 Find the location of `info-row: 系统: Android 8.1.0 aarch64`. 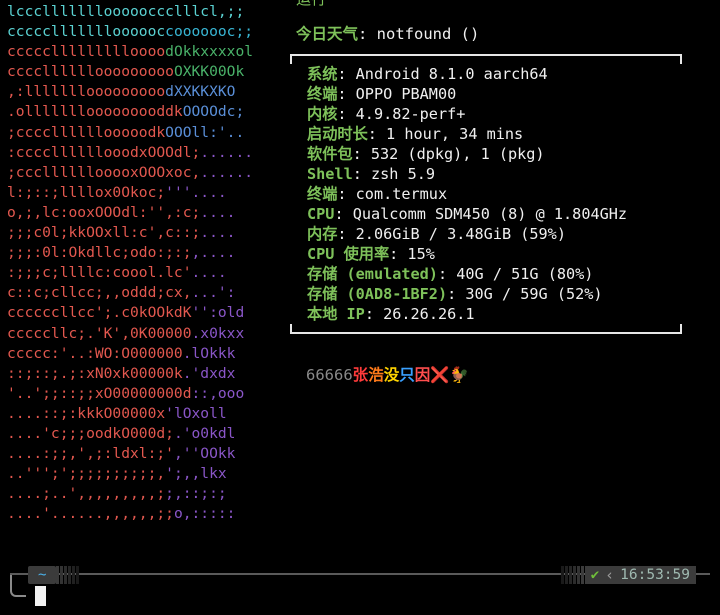

info-row: 系统: Android 8.1.0 aarch64 is located at coordinates (467, 74).